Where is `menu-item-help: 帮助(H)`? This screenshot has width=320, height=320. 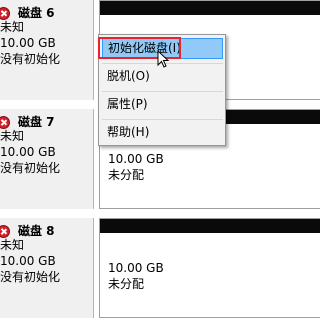
menu-item-help: 帮助(H) is located at coordinates (162, 132).